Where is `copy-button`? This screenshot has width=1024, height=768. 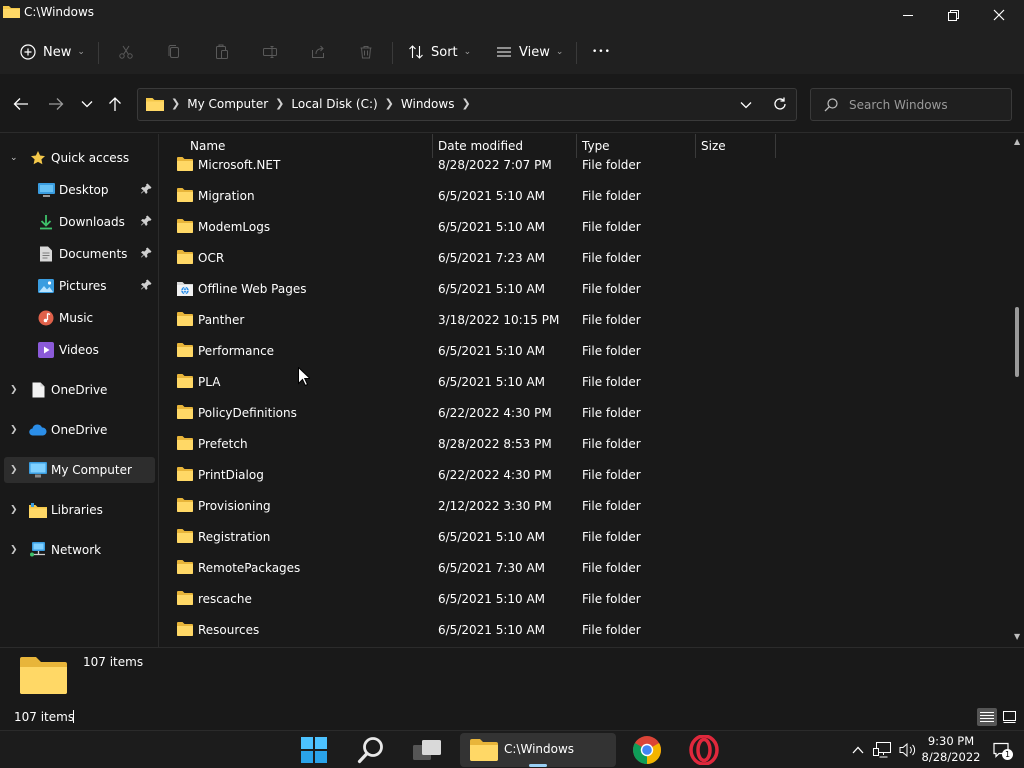
copy-button is located at coordinates (174, 52).